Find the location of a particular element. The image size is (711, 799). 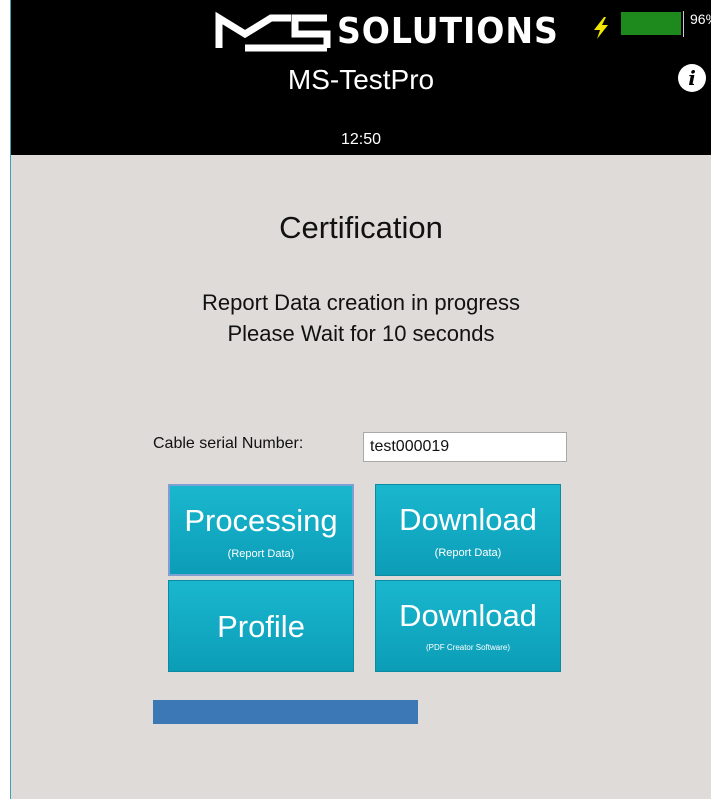

serial-number-label: Cable serial Number: is located at coordinates (228, 443).